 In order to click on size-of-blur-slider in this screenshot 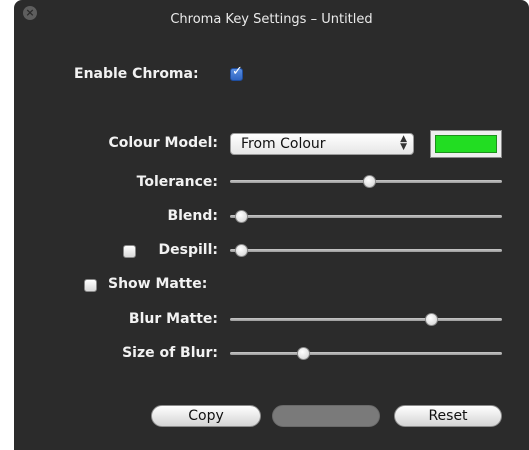, I will do `click(366, 354)`.